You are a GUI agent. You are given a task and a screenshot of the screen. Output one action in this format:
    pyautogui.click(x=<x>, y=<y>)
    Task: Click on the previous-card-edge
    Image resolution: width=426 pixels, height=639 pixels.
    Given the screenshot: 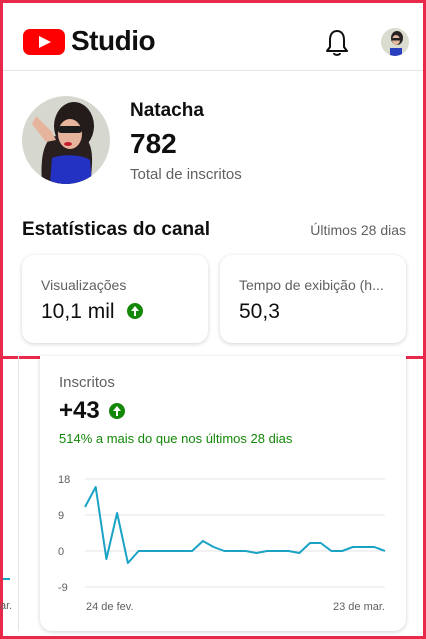 What is the action you would take?
    pyautogui.click(x=11, y=493)
    